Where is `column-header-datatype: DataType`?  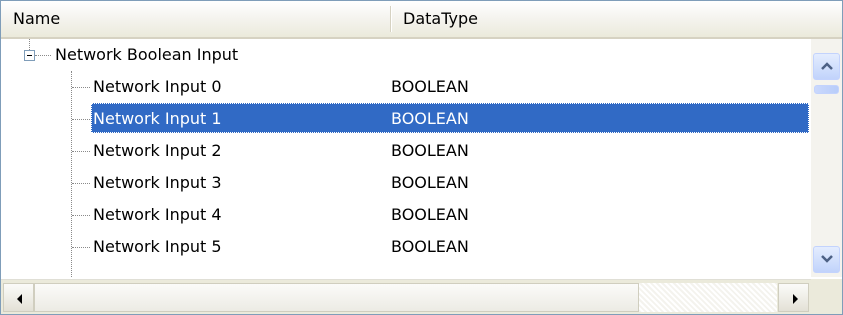
column-header-datatype: DataType is located at coordinates (616, 19).